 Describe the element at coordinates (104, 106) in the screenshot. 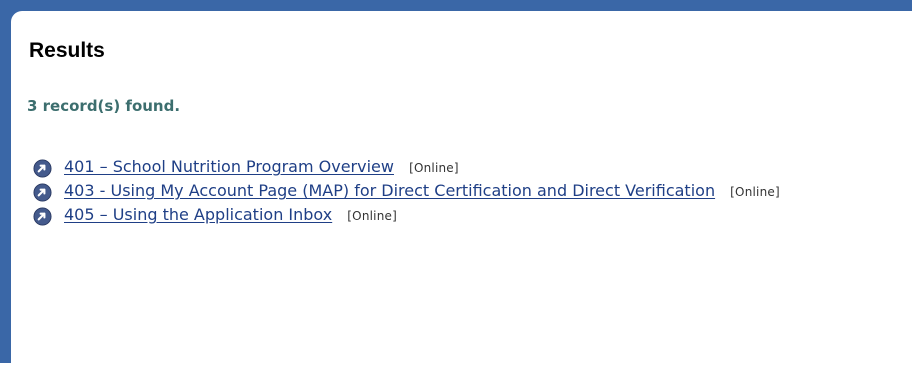

I see `record-count: 3 record(s) found.` at that location.